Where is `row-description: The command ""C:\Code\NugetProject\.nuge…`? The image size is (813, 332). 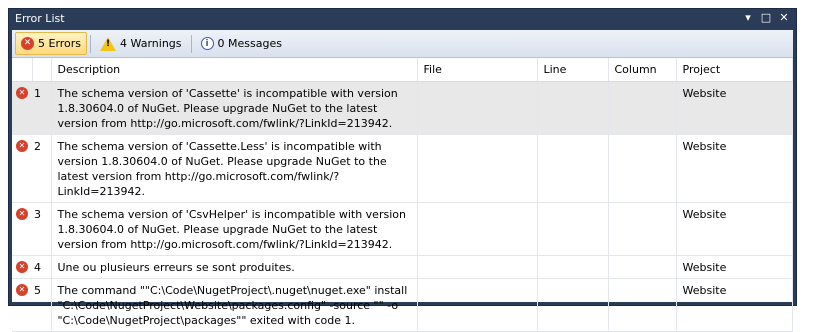 row-description: The command ""C:\Code\NugetProject\.nuge… is located at coordinates (234, 305).